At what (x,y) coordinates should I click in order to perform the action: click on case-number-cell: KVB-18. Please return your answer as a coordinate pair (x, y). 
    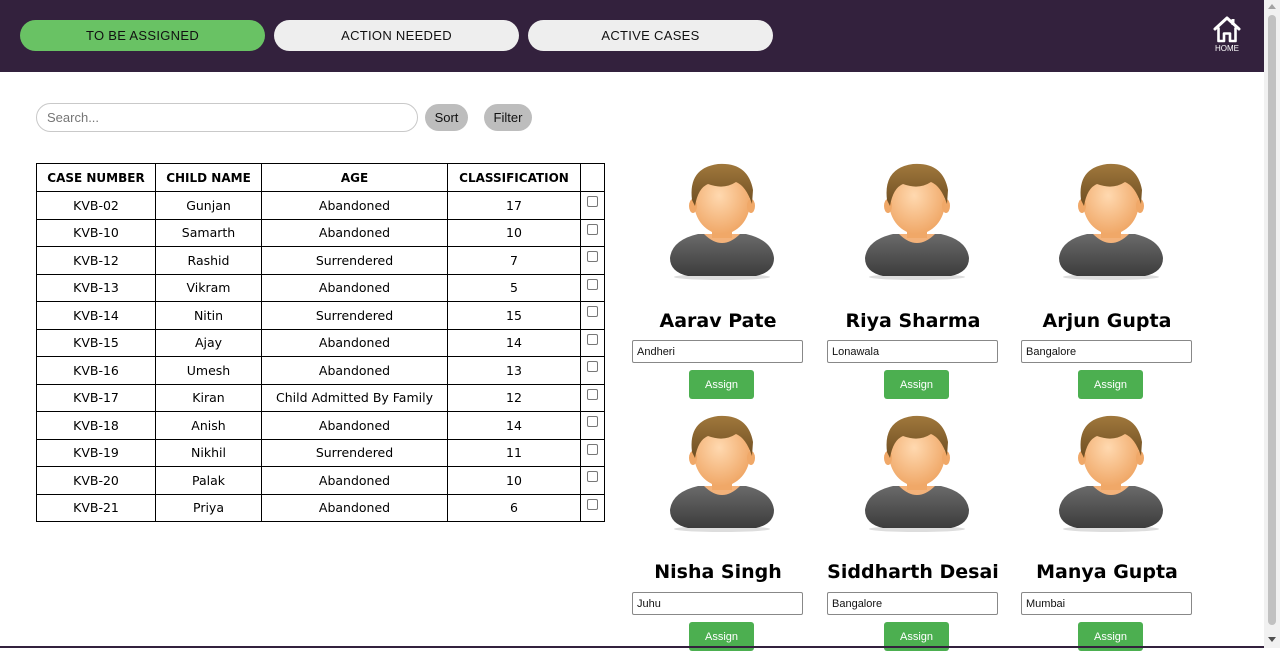
    Looking at the image, I should click on (96, 425).